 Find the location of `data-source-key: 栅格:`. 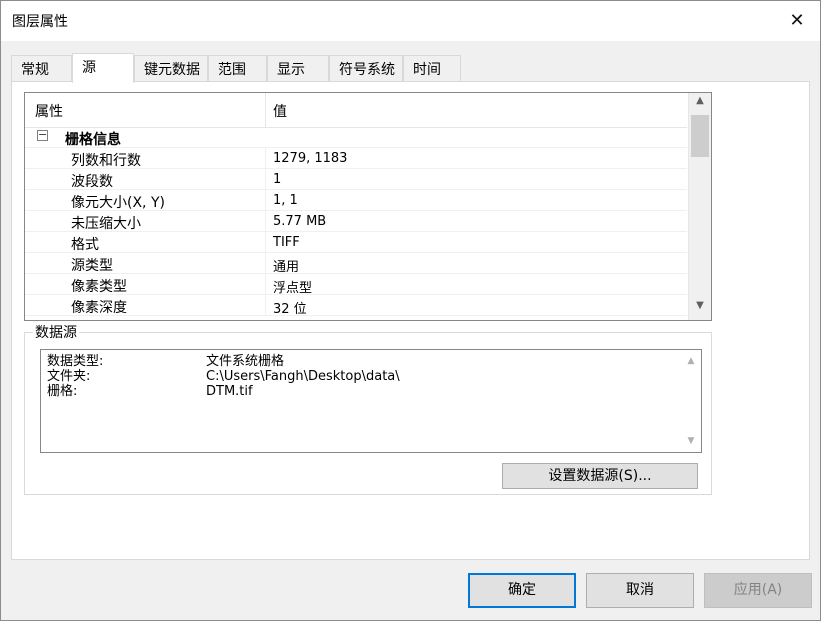

data-source-key: 栅格: is located at coordinates (62, 391).